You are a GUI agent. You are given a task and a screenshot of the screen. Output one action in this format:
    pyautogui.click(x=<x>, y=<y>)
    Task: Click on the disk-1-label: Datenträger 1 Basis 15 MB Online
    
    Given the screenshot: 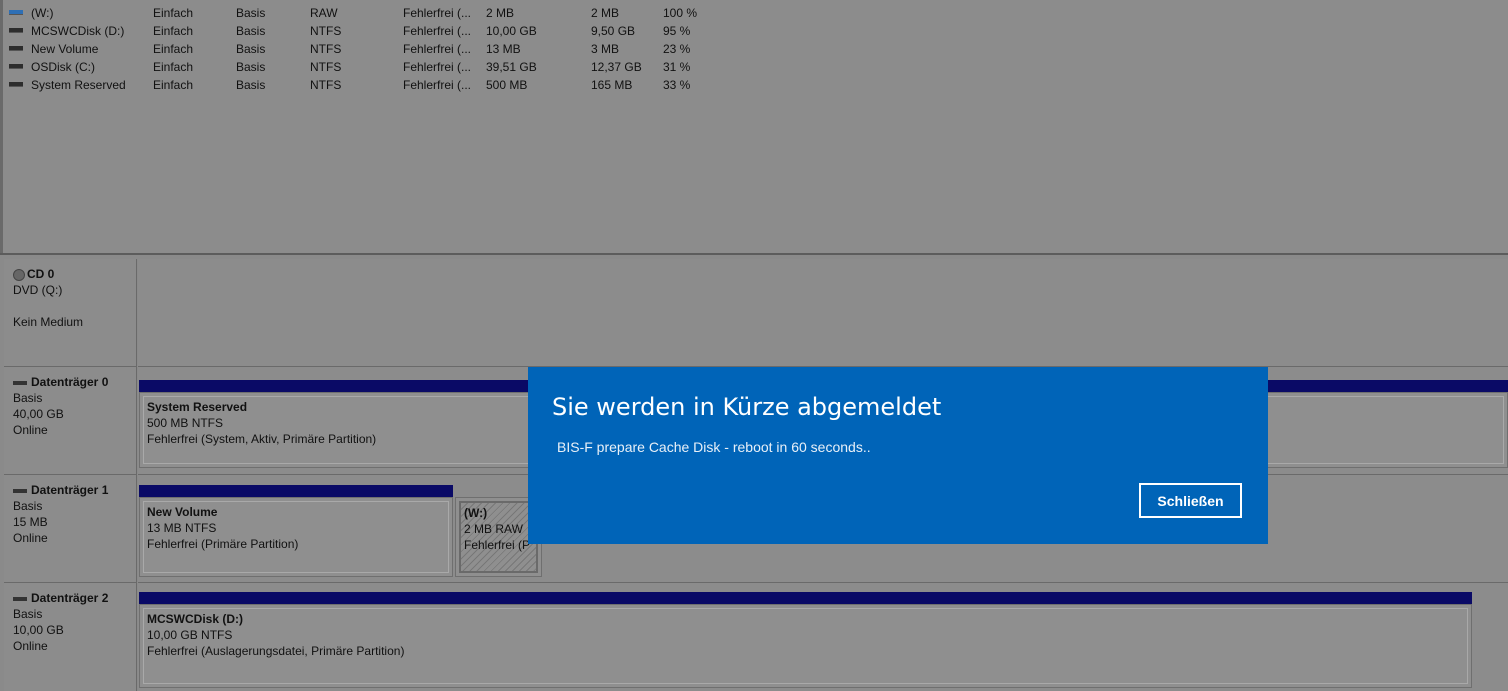 What is the action you would take?
    pyautogui.click(x=70, y=529)
    